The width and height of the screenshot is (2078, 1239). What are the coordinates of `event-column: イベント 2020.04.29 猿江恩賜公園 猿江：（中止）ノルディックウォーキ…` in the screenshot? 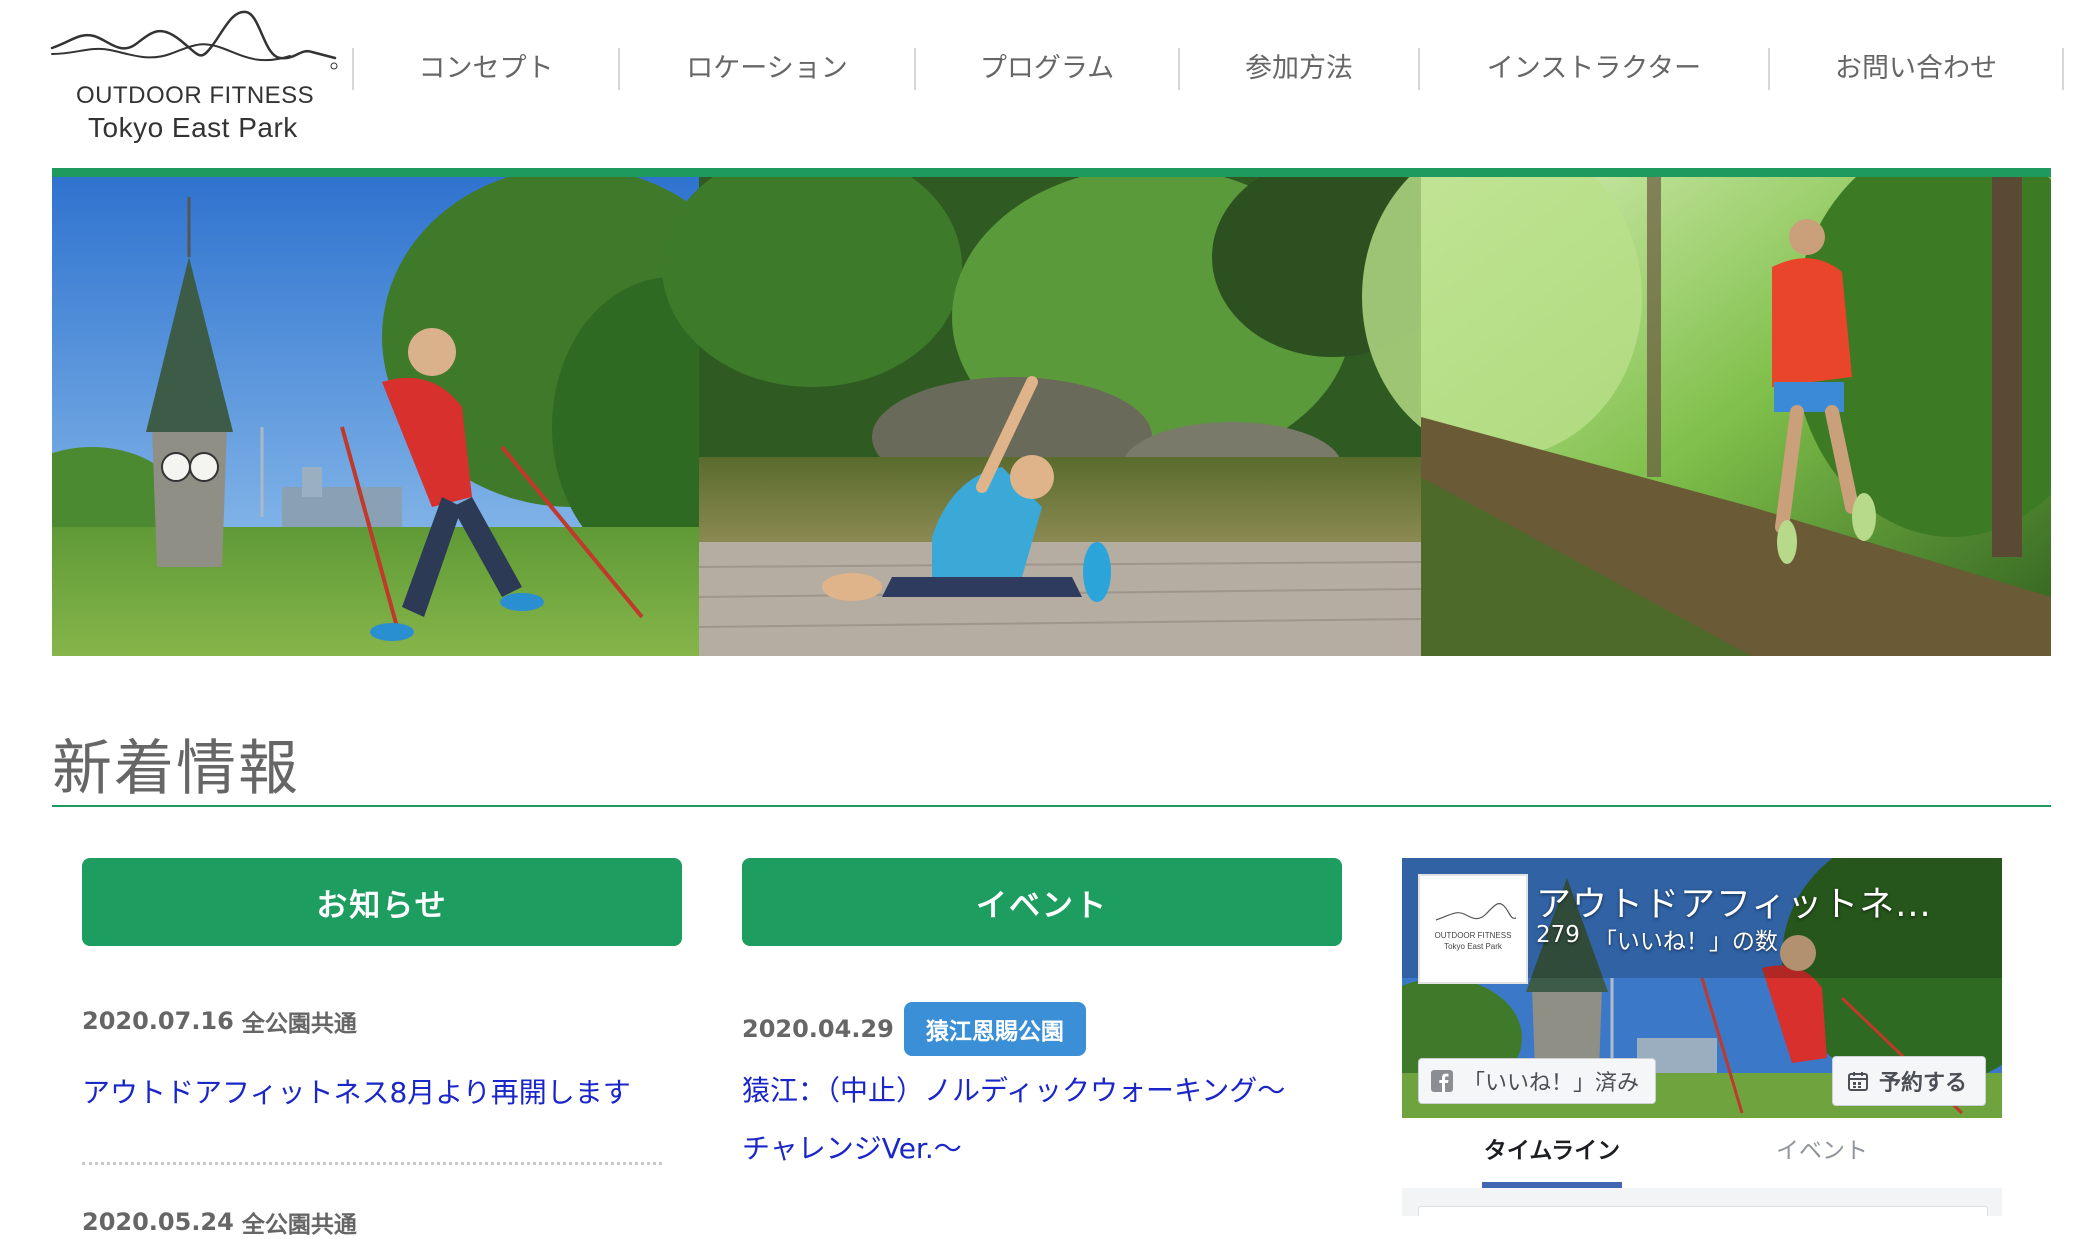 It's located at (1042, 1018).